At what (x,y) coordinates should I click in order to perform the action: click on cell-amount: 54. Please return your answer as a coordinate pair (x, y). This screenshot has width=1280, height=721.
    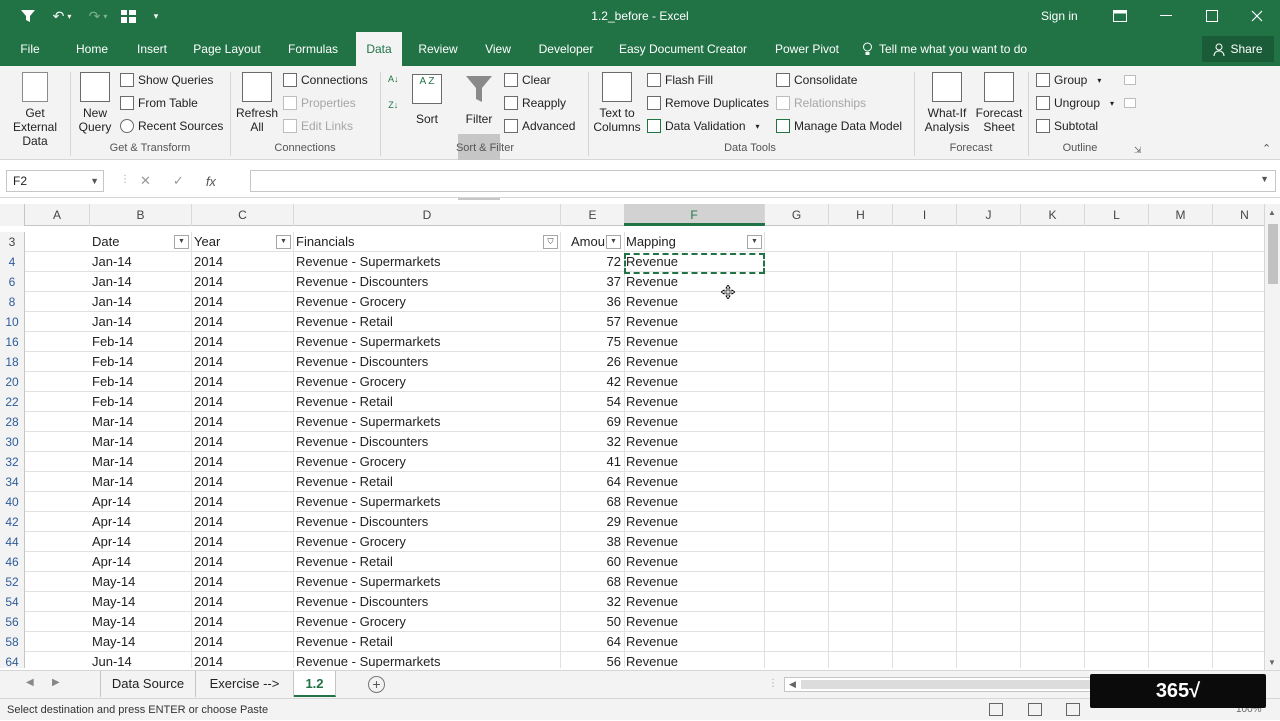
    Looking at the image, I should click on (593, 402).